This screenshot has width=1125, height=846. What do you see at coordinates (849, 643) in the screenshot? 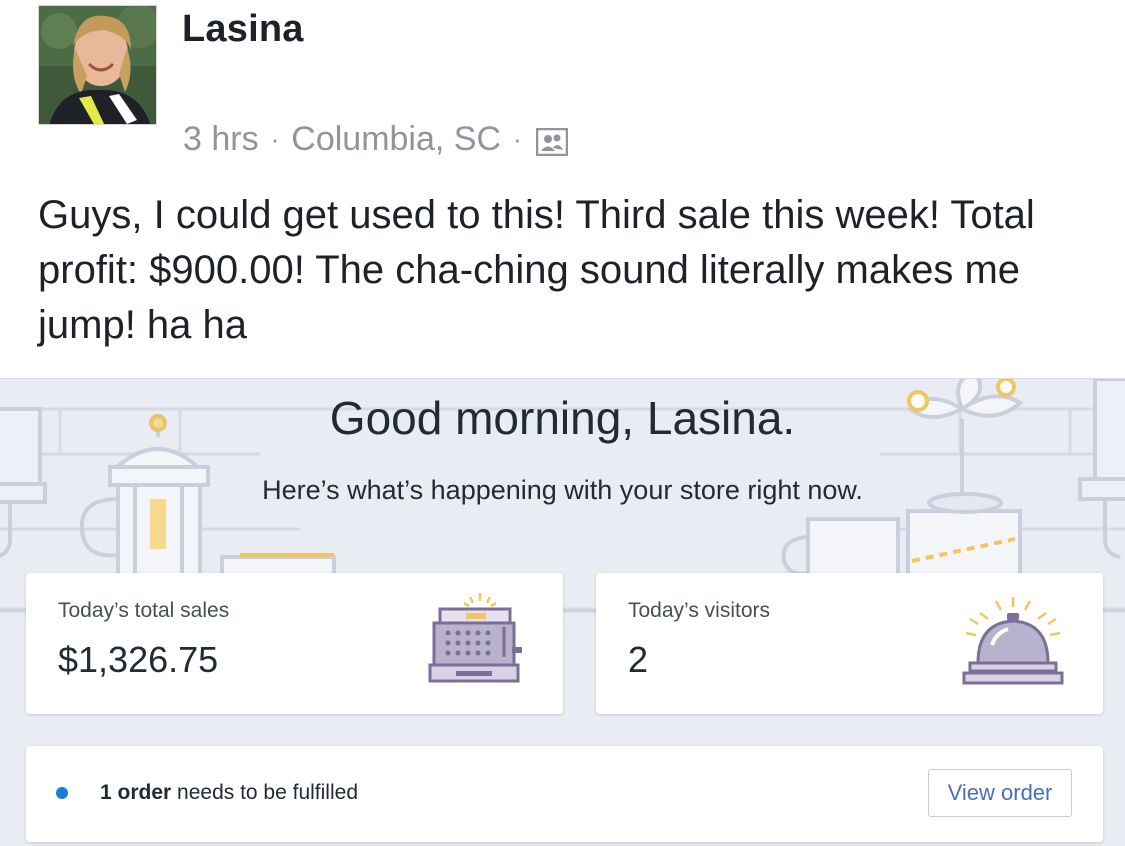
I see `visitors-card: Today’s visitors 2` at bounding box center [849, 643].